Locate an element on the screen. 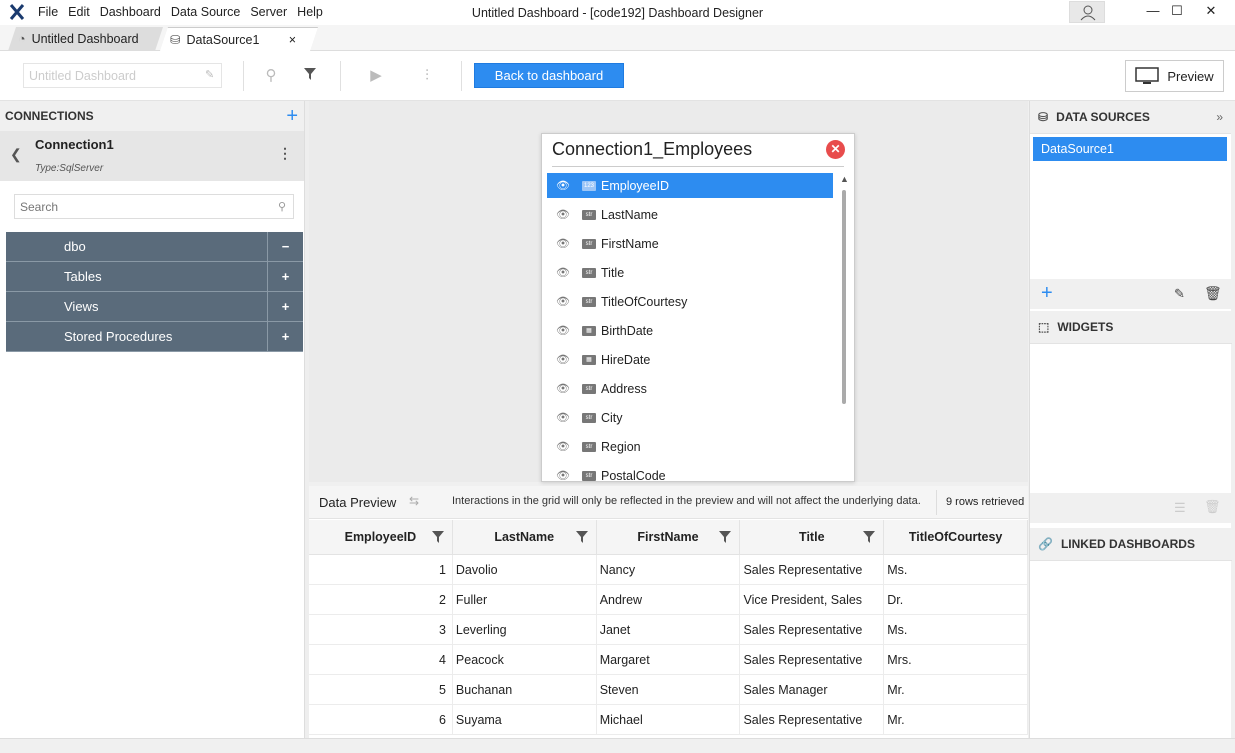  menu-help: Help is located at coordinates (310, 12).